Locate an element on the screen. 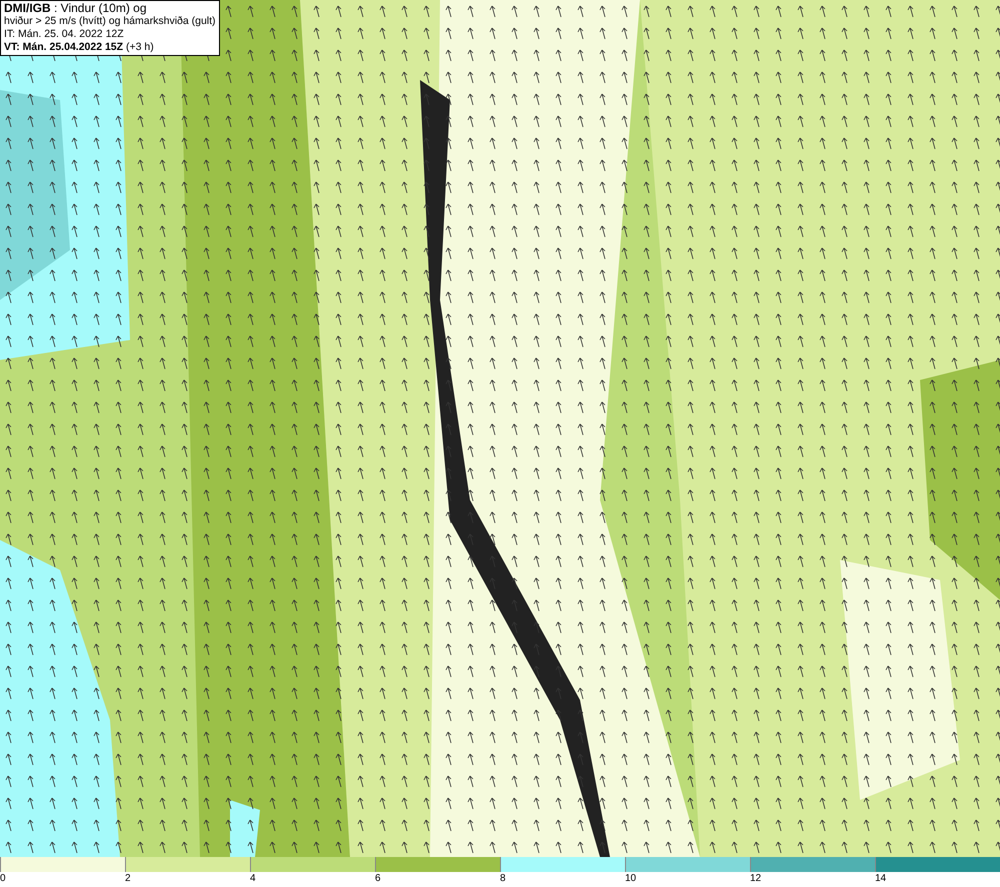  legend-label: 2 is located at coordinates (128, 879).